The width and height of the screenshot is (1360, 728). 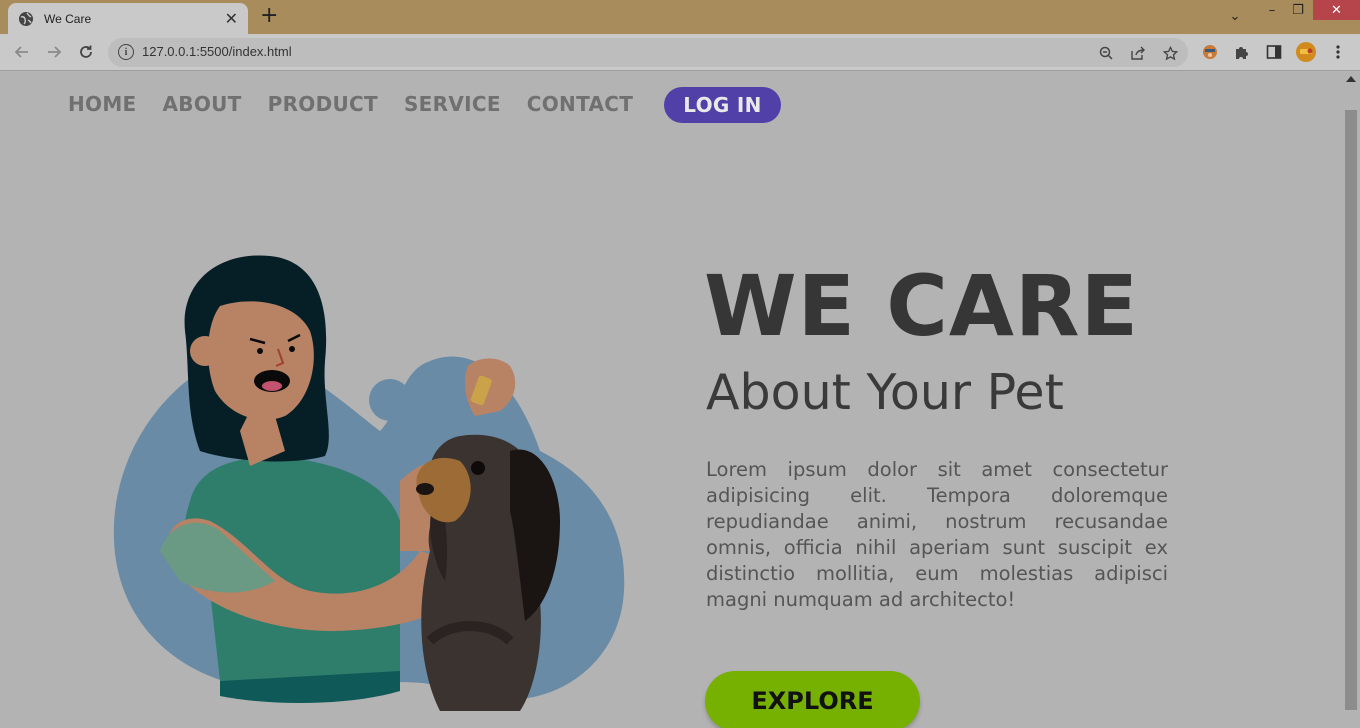 What do you see at coordinates (128, 18) in the screenshot?
I see `browser-tab: We Care ✕` at bounding box center [128, 18].